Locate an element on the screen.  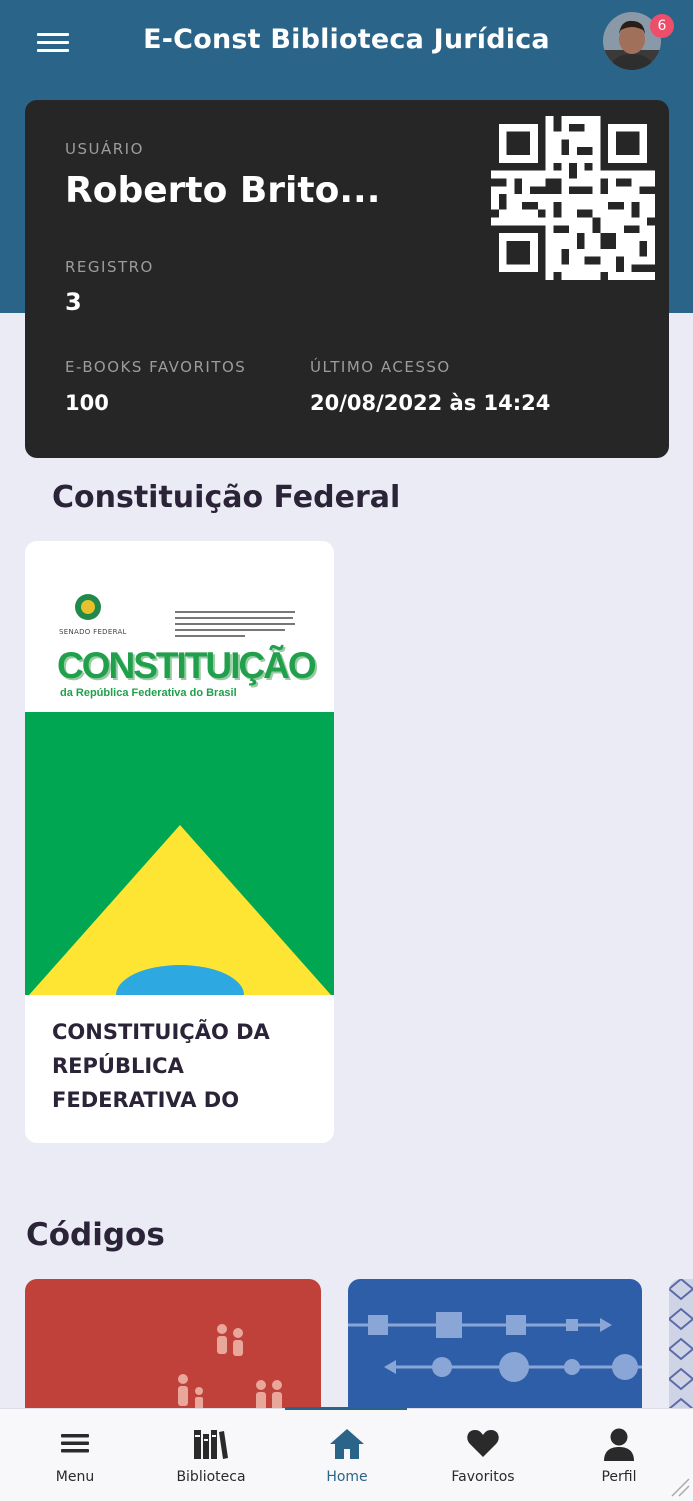
favoritos-label: E-BOOKS FAVORITOS is located at coordinates (156, 367).